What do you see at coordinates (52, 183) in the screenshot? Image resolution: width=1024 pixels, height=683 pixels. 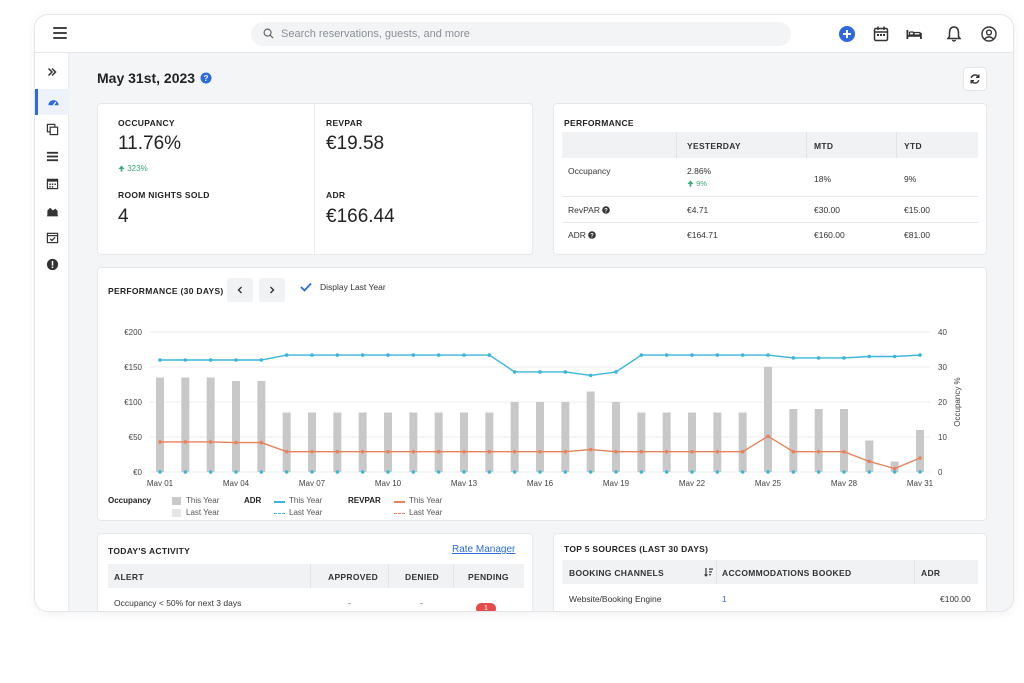 I see `sidebar-item-calendar` at bounding box center [52, 183].